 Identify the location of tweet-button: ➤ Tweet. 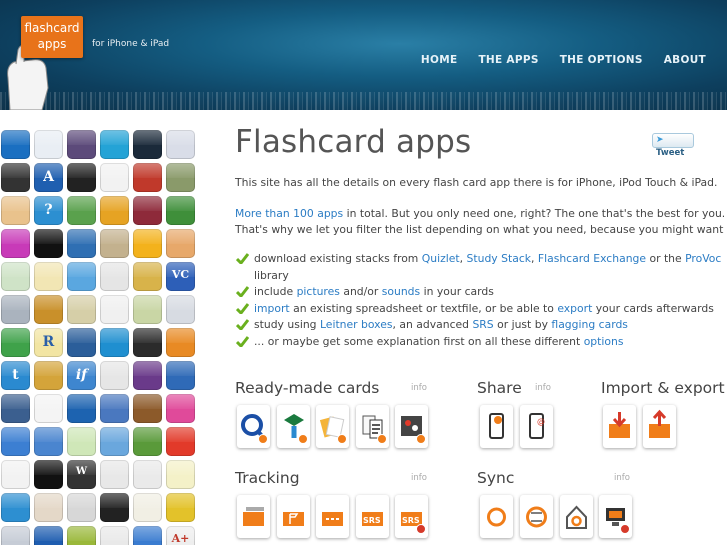
(673, 145).